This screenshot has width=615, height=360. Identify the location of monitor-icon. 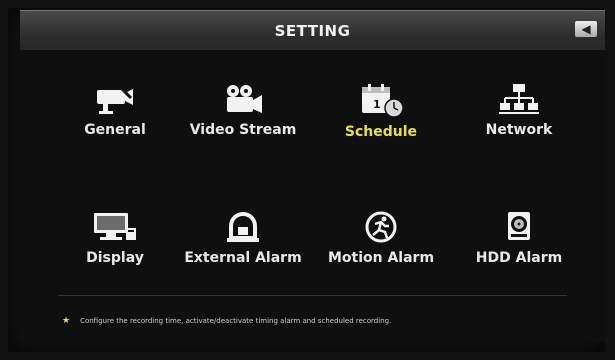
(115, 226).